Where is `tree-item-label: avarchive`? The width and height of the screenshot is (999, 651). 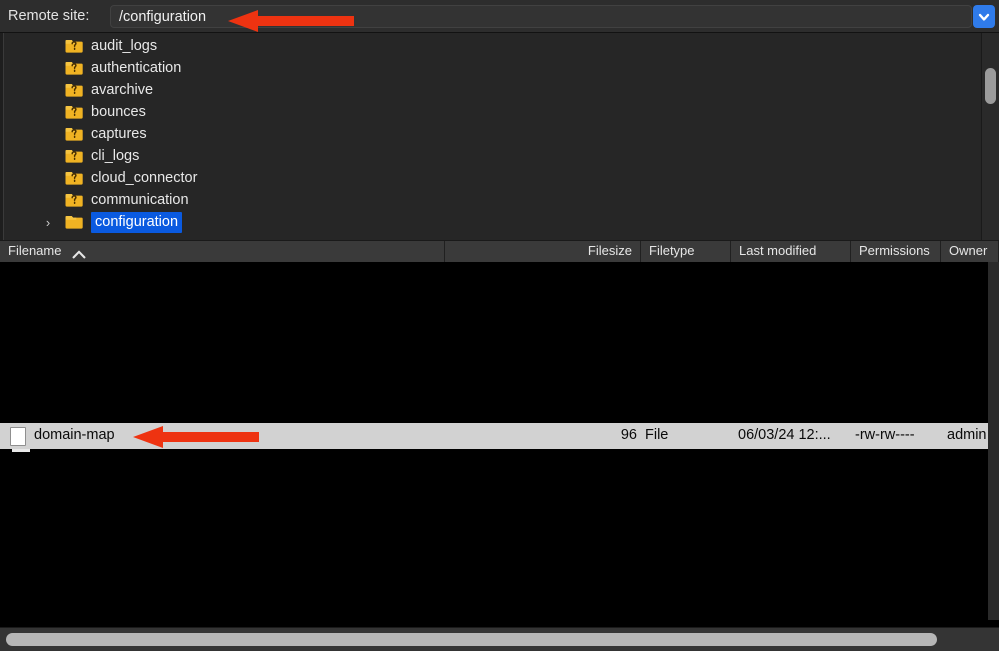
tree-item-label: avarchive is located at coordinates (122, 90).